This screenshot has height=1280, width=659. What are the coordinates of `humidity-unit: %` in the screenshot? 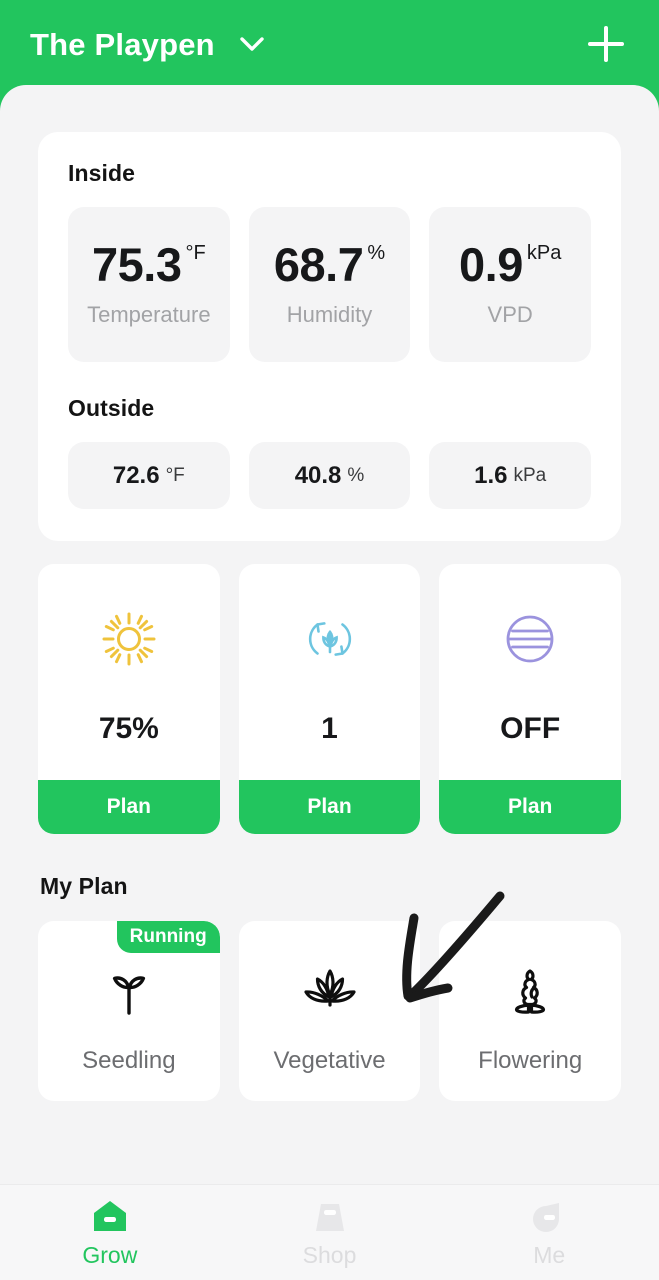 It's located at (376, 253).